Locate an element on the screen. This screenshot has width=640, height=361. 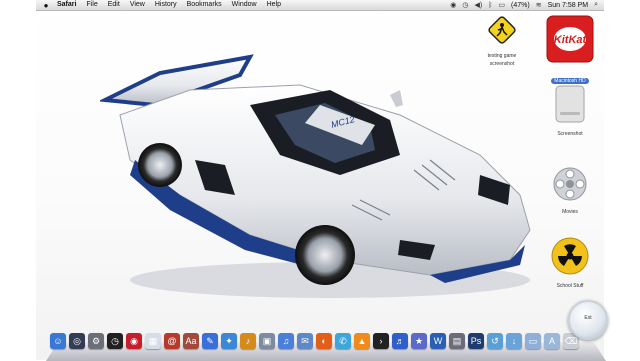
kitkat-icon: KitKat is located at coordinates (570, 39).